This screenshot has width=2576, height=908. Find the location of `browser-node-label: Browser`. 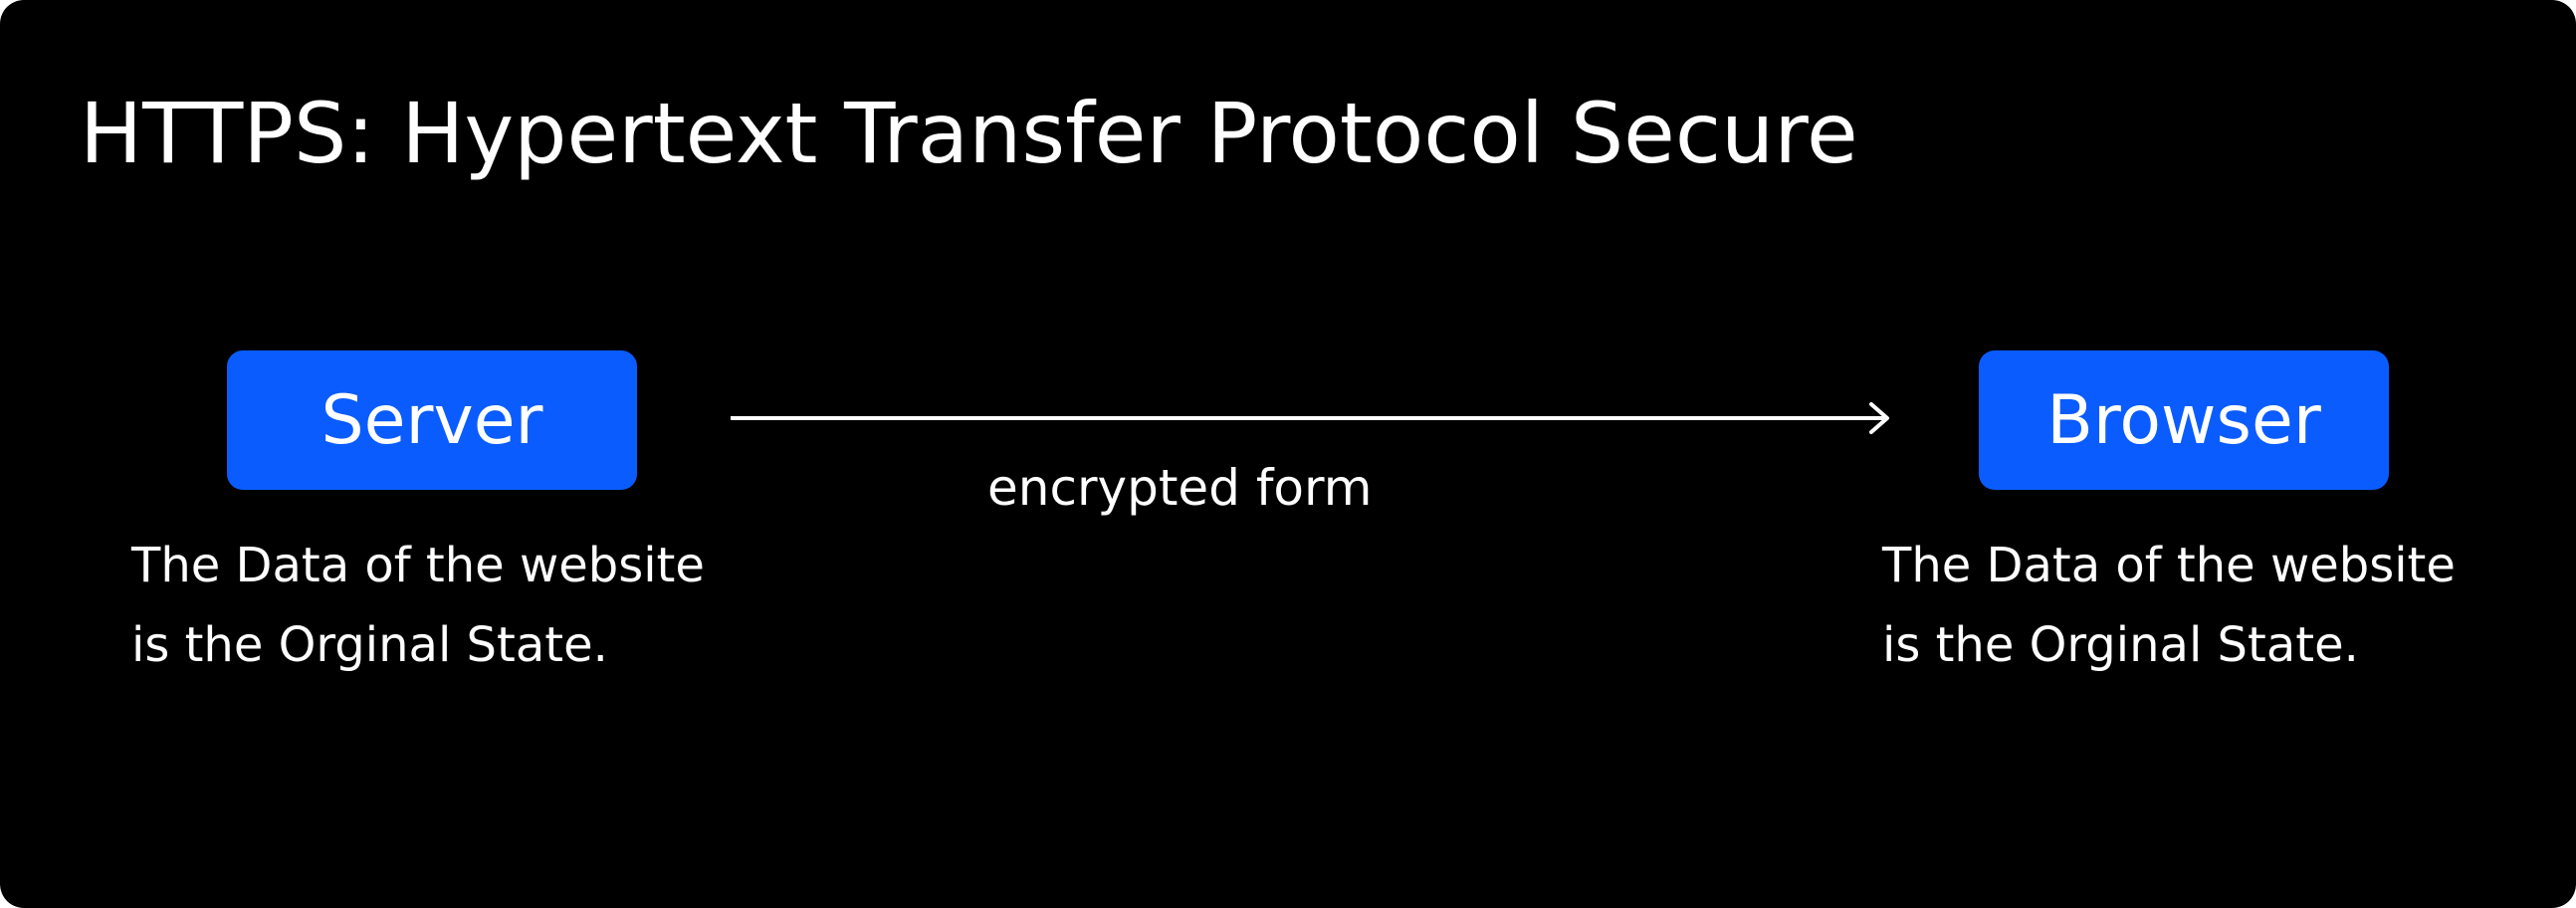

browser-node-label: Browser is located at coordinates (2183, 420).